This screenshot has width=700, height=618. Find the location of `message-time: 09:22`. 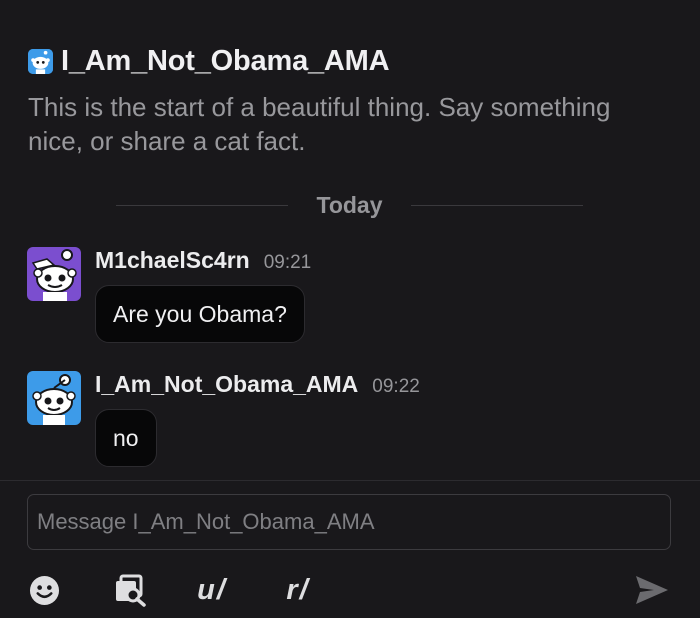

message-time: 09:22 is located at coordinates (396, 386).